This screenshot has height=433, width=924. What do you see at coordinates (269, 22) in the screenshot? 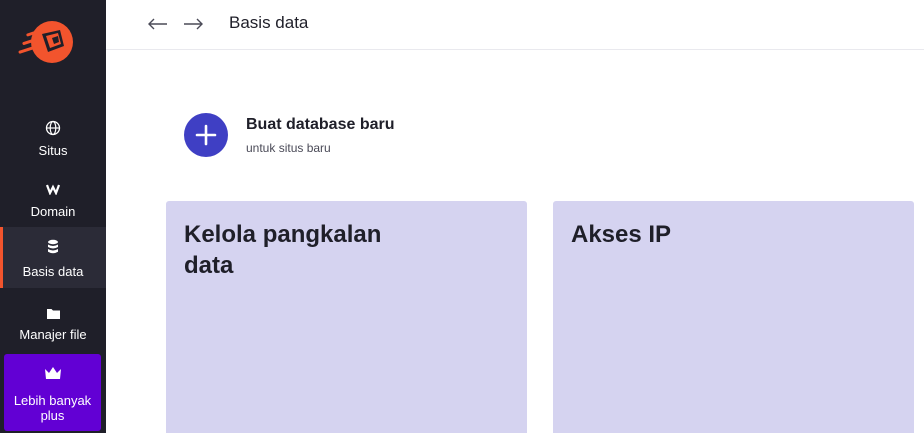
I see `page-title: Basis data` at bounding box center [269, 22].